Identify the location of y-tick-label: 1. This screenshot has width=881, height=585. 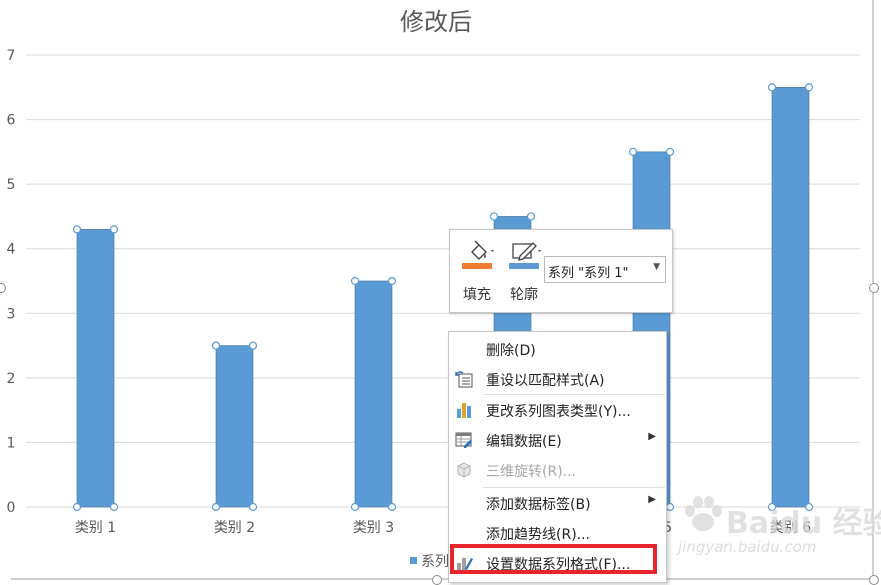
(11, 443).